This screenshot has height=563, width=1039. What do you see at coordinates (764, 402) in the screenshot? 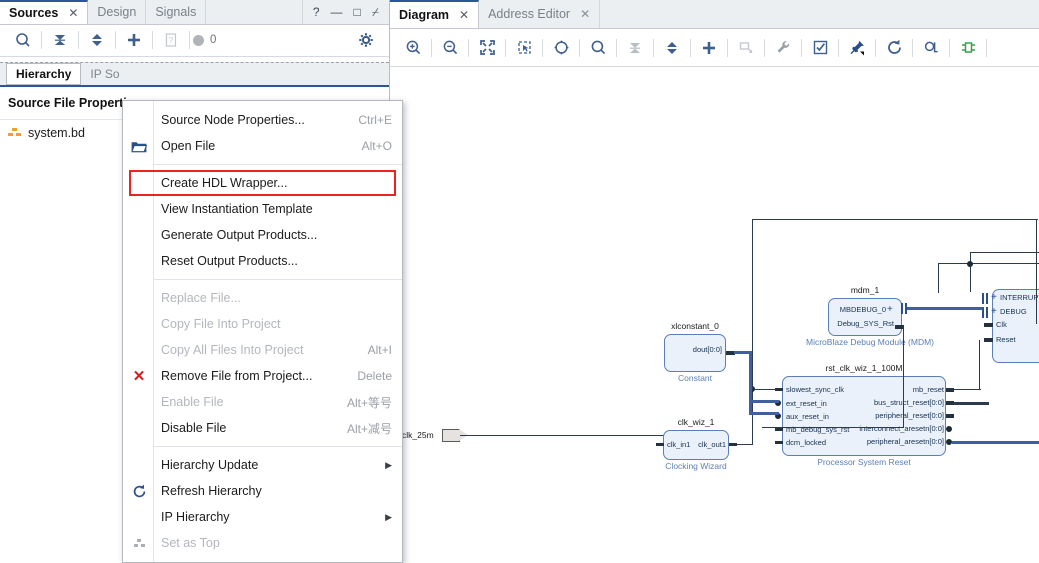
I see `wire-const-ext` at bounding box center [764, 402].